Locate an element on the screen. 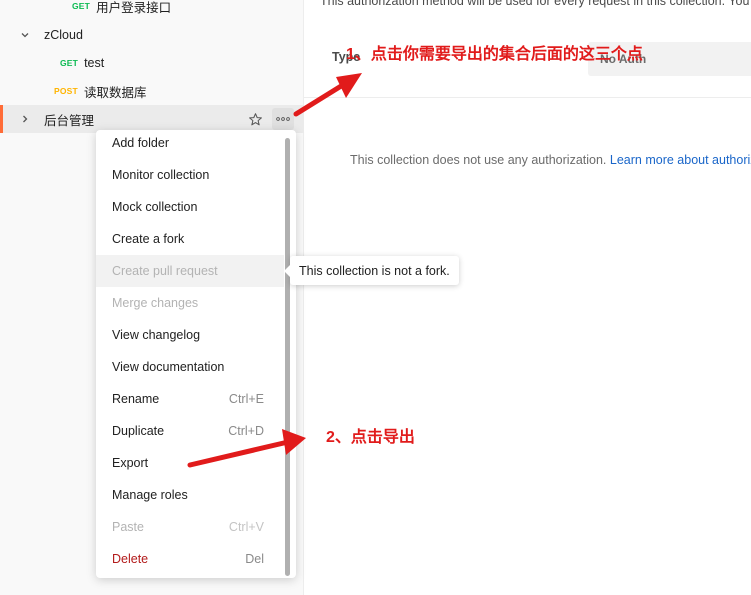 Image resolution: width=751 pixels, height=595 pixels. request-name: test is located at coordinates (94, 63).